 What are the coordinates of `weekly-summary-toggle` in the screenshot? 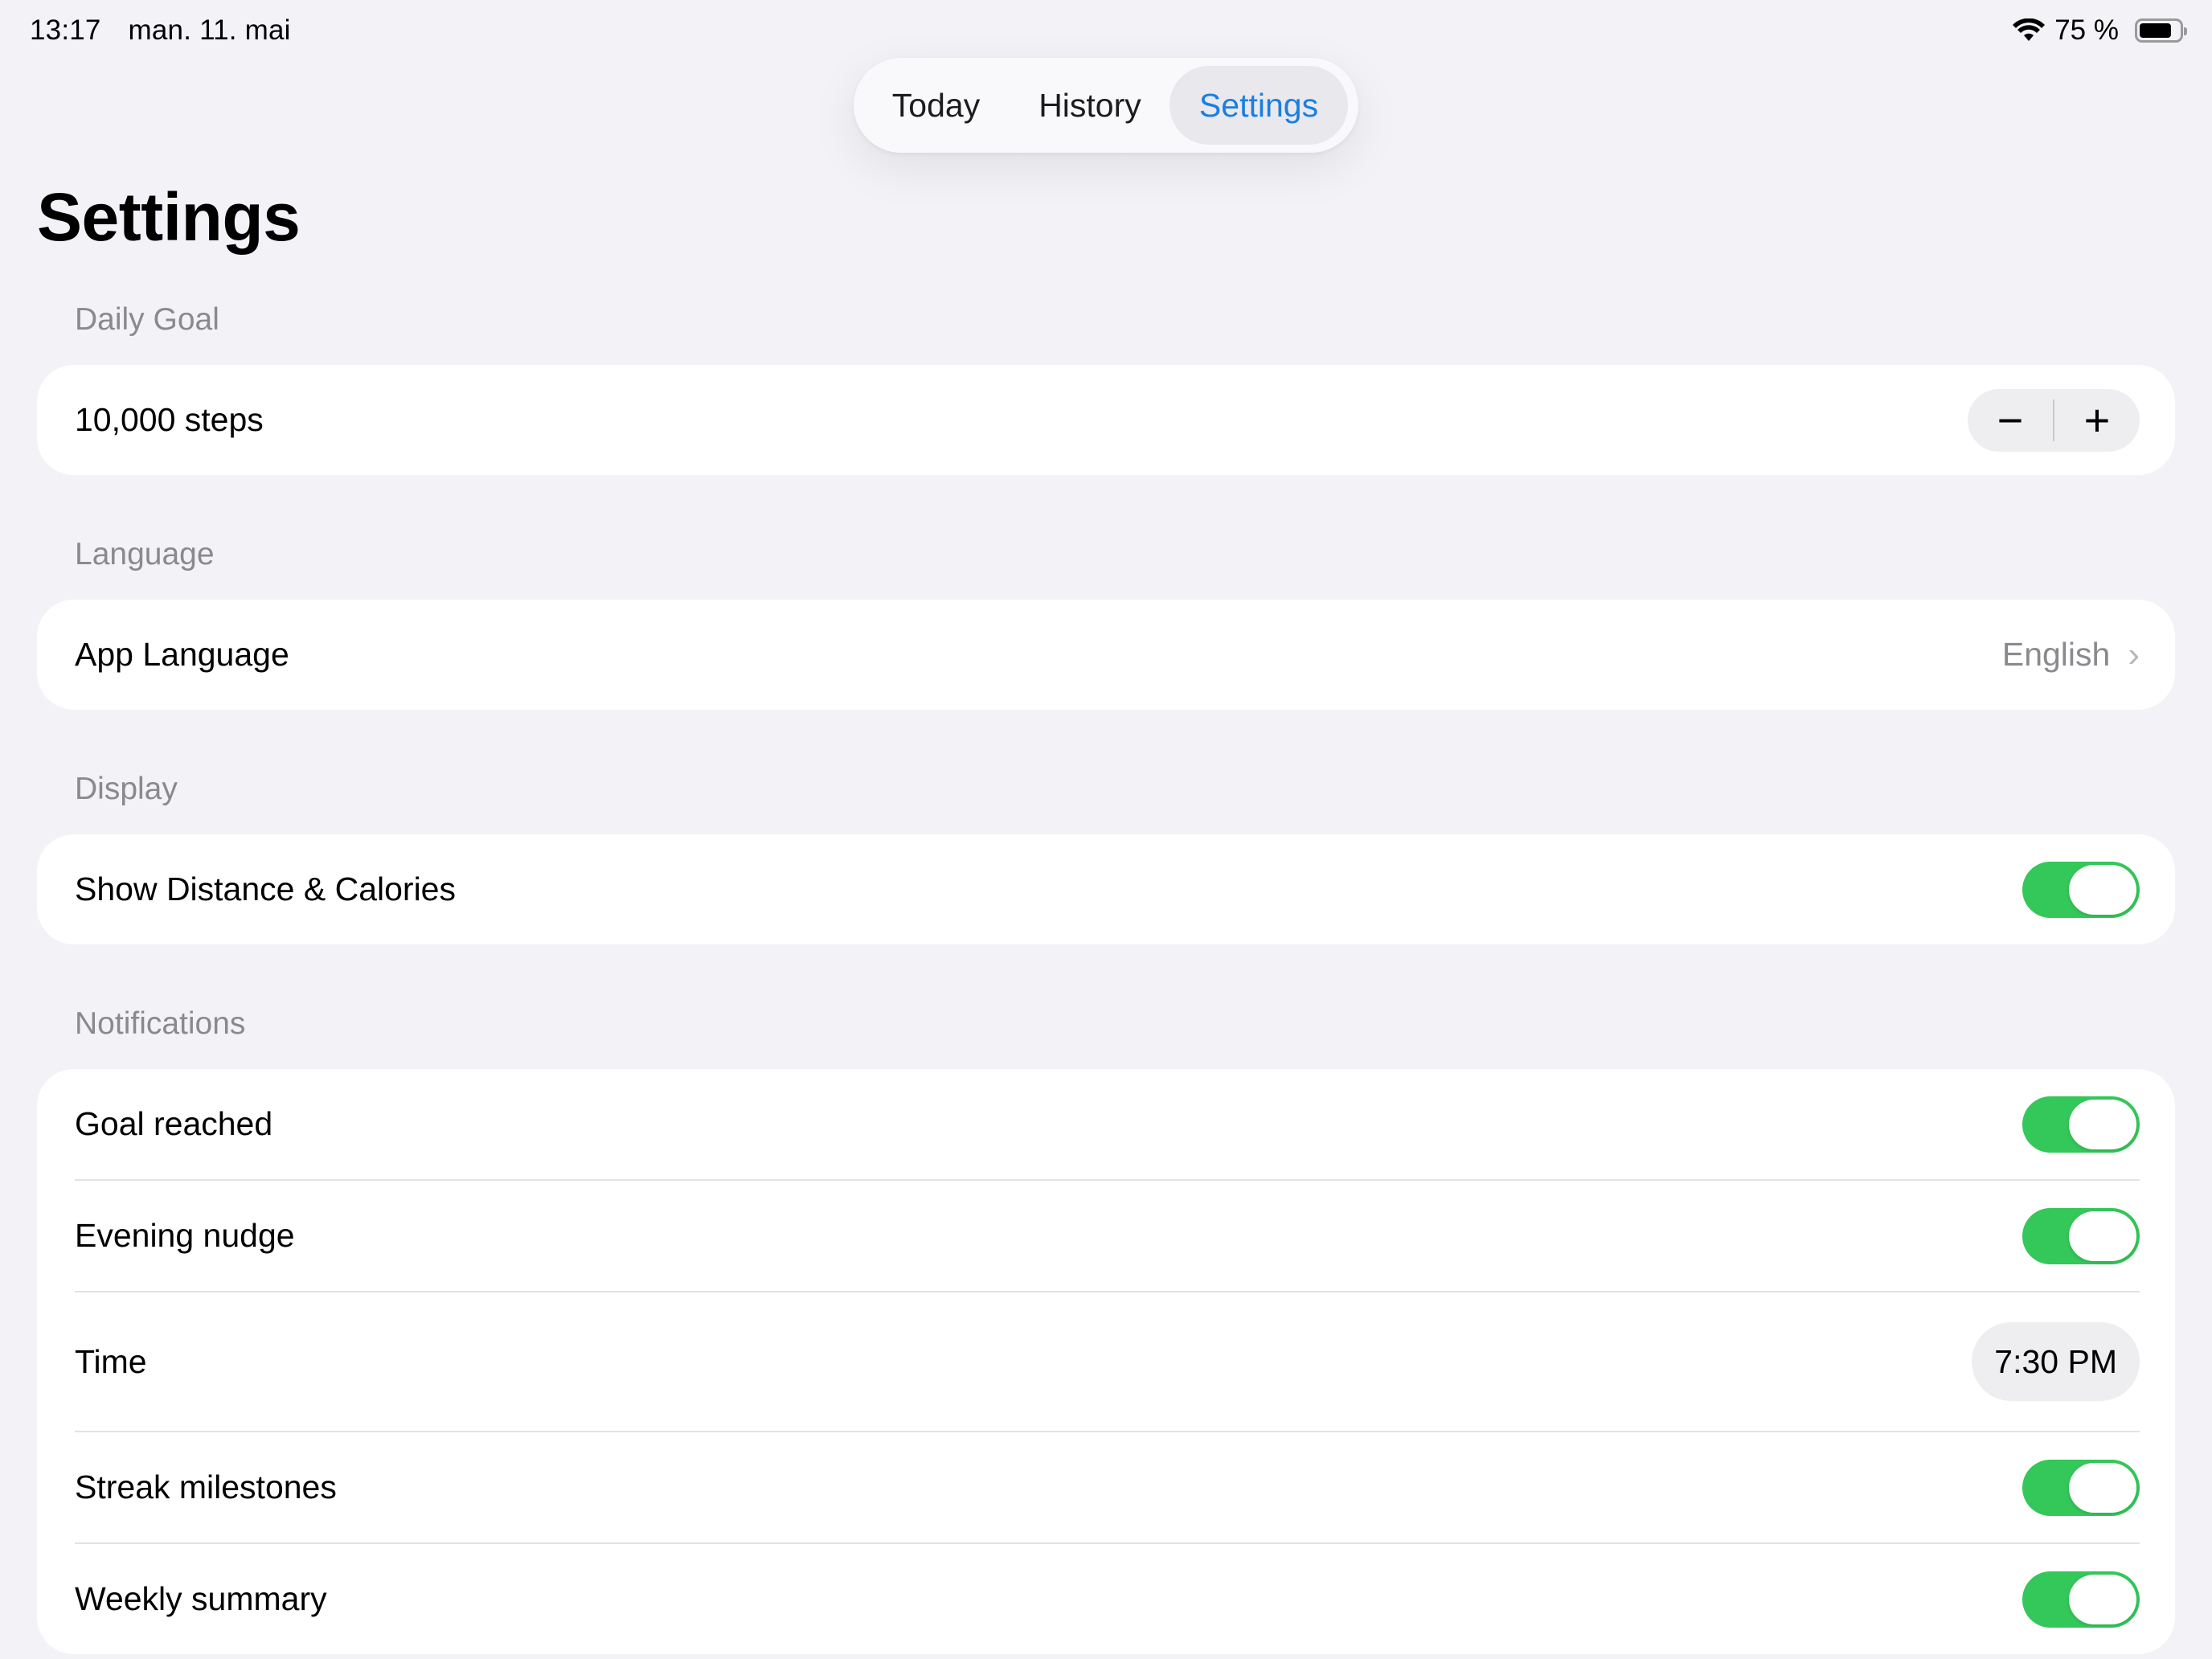 It's located at (2081, 1599).